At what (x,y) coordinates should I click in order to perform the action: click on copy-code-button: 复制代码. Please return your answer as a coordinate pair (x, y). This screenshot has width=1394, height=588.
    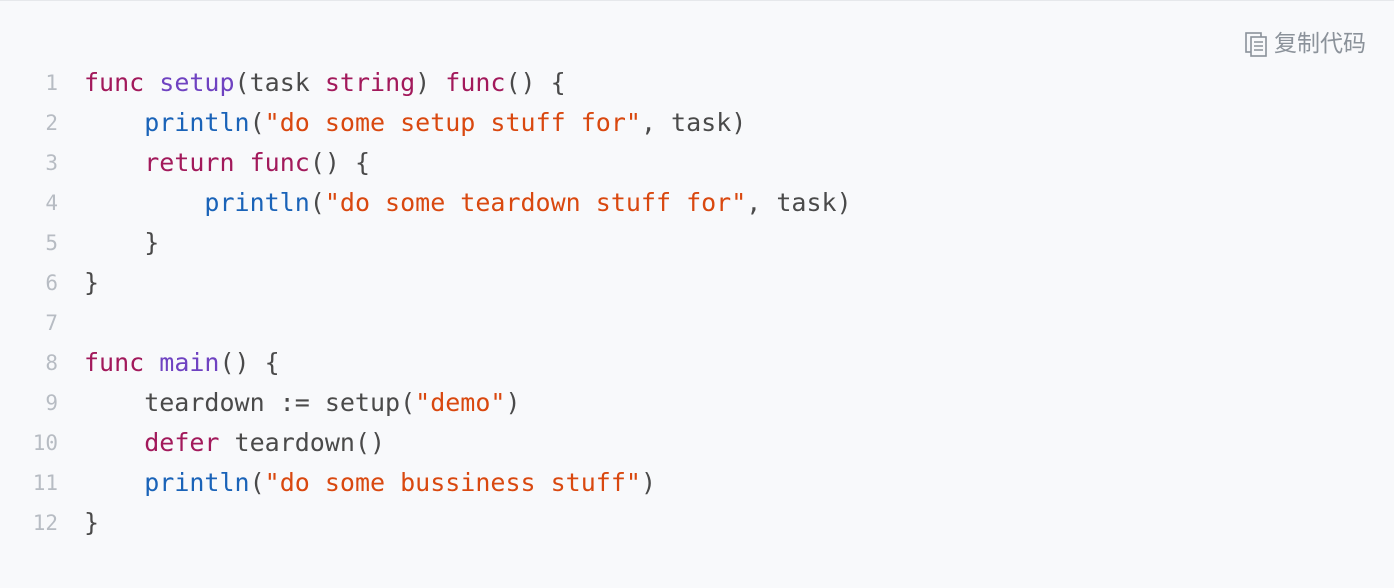
    Looking at the image, I should click on (1305, 44).